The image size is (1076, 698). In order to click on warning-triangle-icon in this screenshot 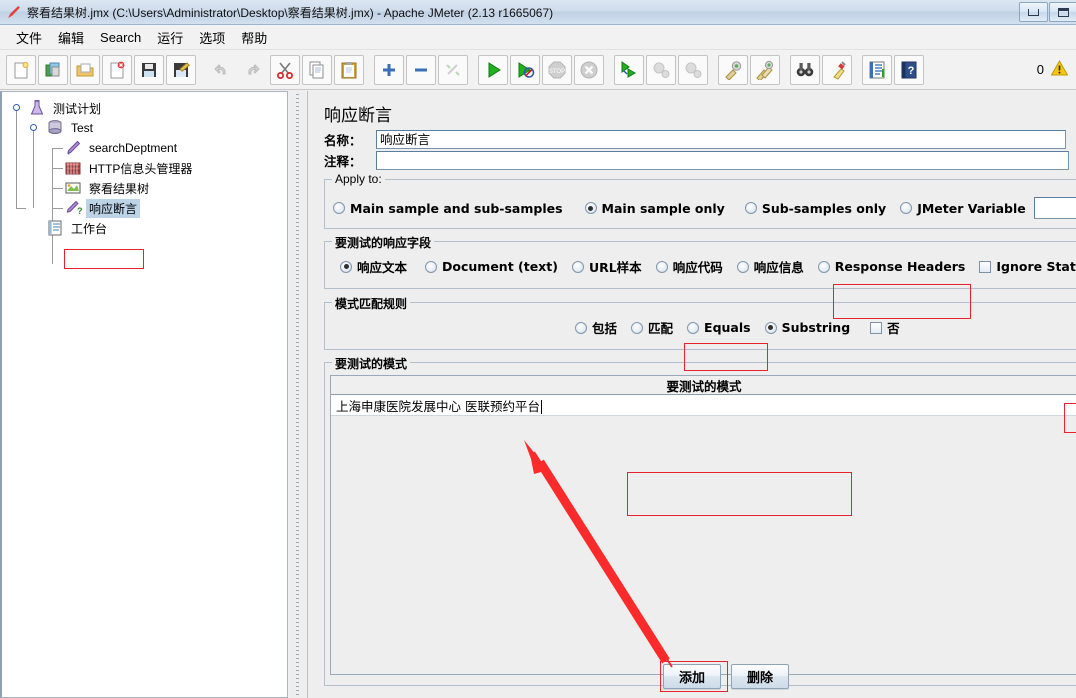, I will do `click(1059, 69)`.